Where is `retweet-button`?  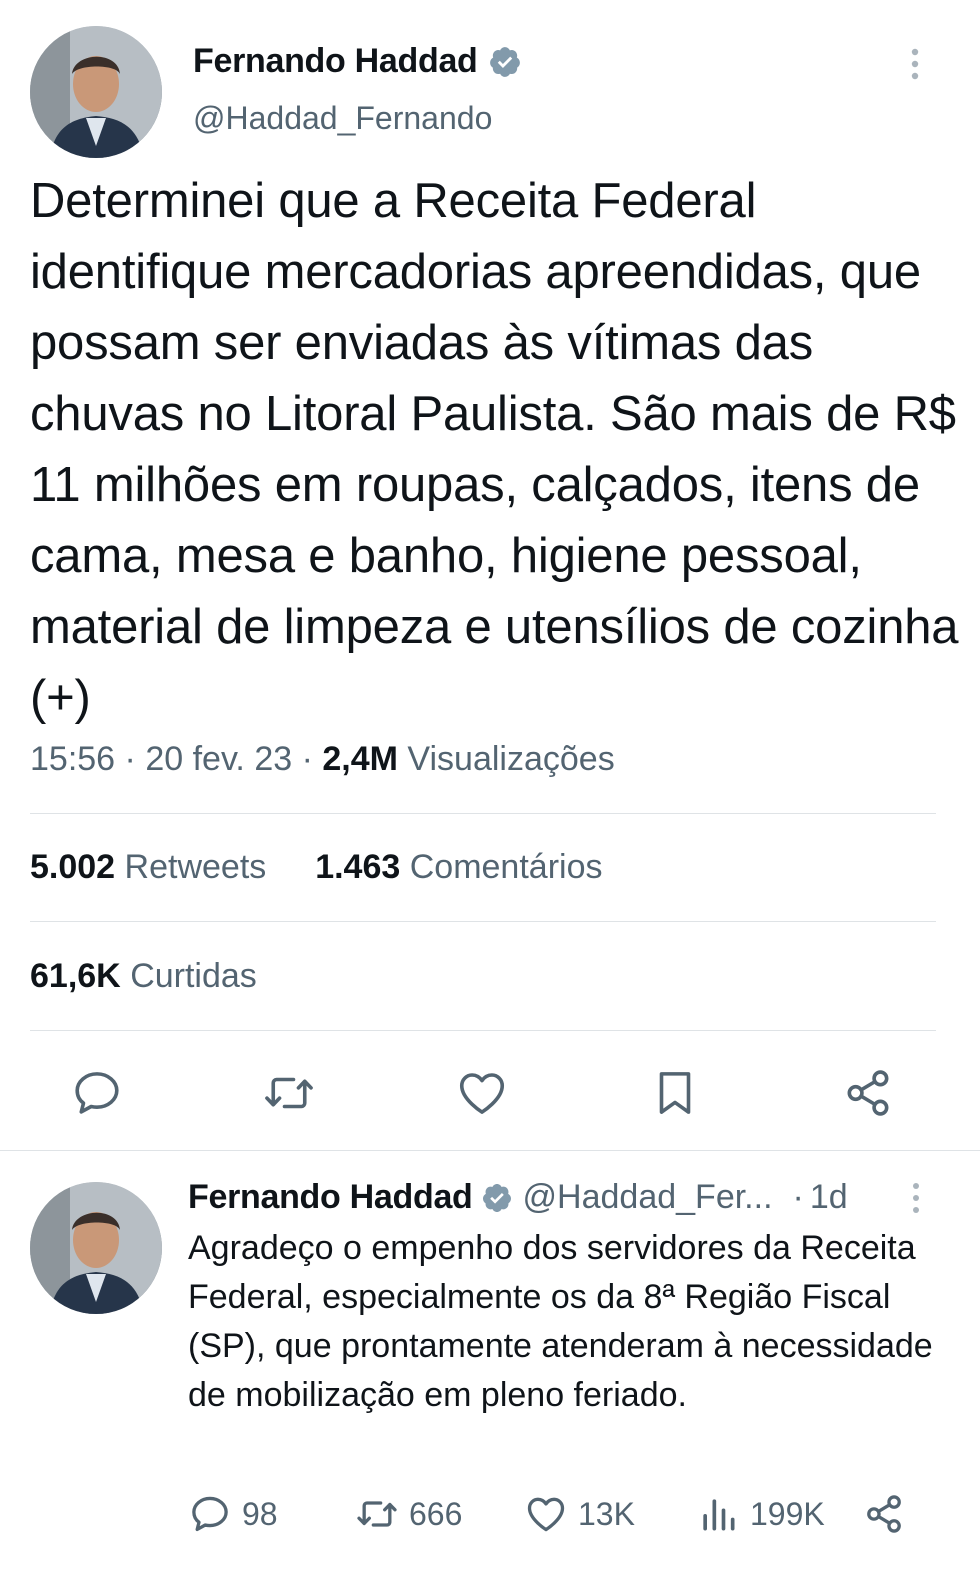
retweet-button is located at coordinates (289, 1093).